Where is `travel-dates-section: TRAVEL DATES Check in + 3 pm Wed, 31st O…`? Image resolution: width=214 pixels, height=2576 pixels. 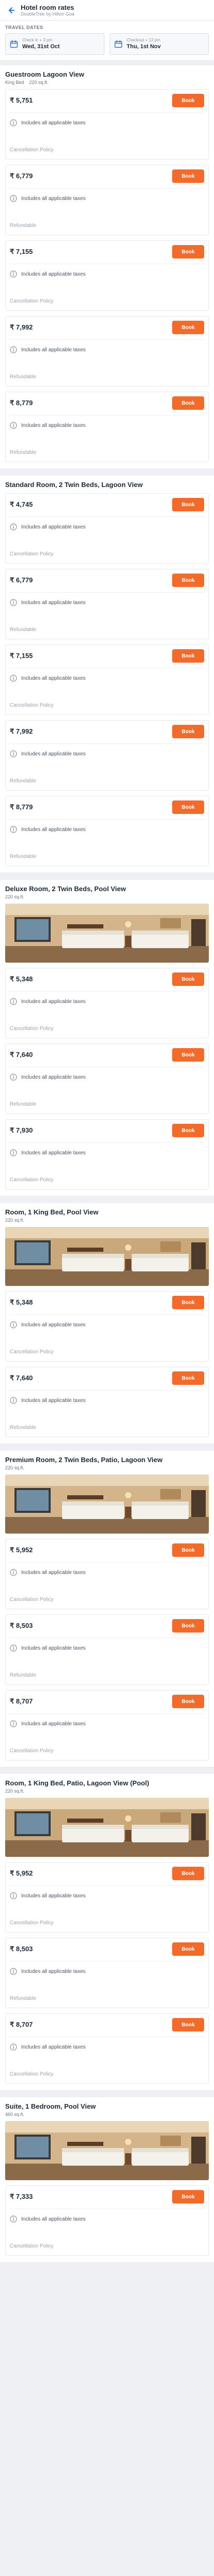
travel-dates-section: TRAVEL DATES Check in + 3 pm Wed, 31st O… is located at coordinates (107, 40).